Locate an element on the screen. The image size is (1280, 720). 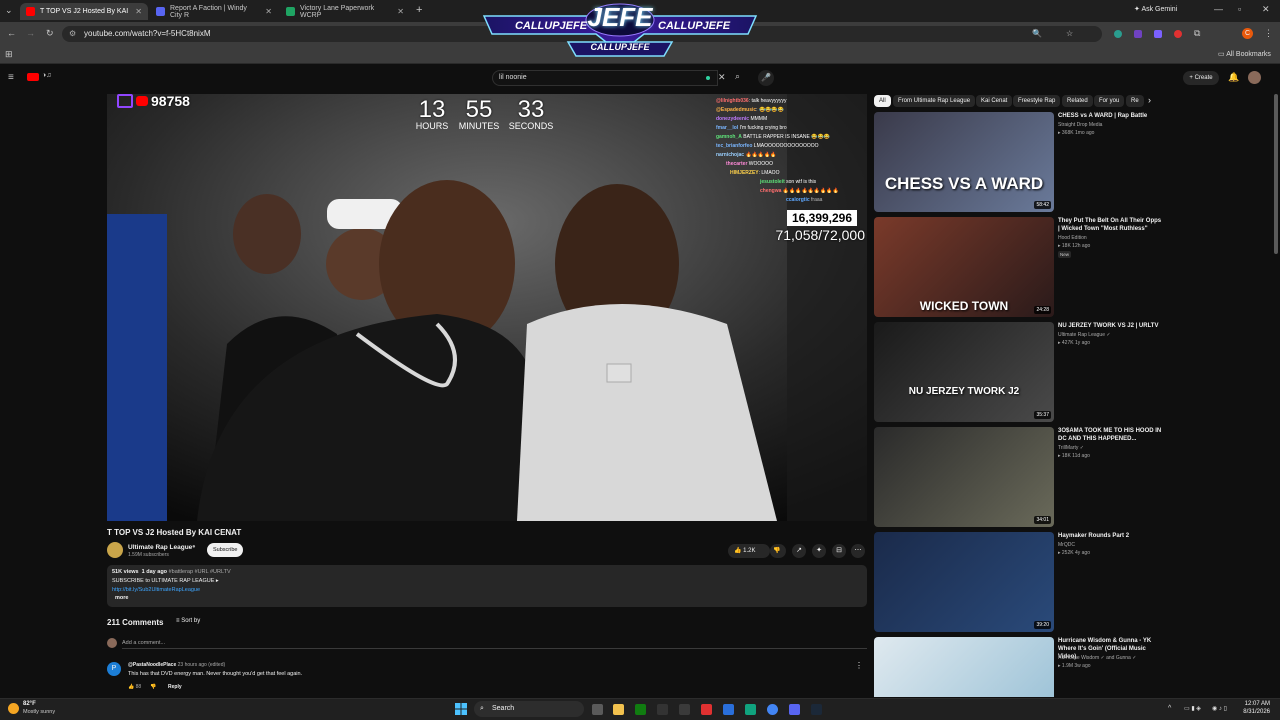
rec-title: Haymaker Rounds Part 2 is located at coordinates (1111, 536).